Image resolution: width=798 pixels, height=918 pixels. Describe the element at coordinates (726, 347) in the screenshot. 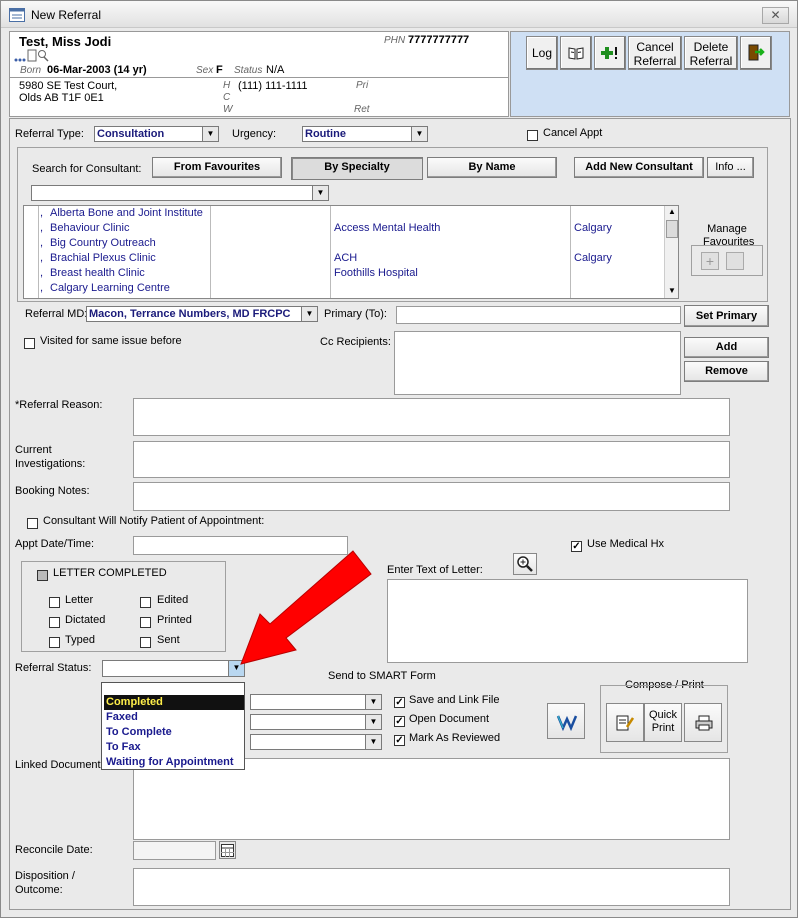

I see `add-cc-button: Add` at that location.